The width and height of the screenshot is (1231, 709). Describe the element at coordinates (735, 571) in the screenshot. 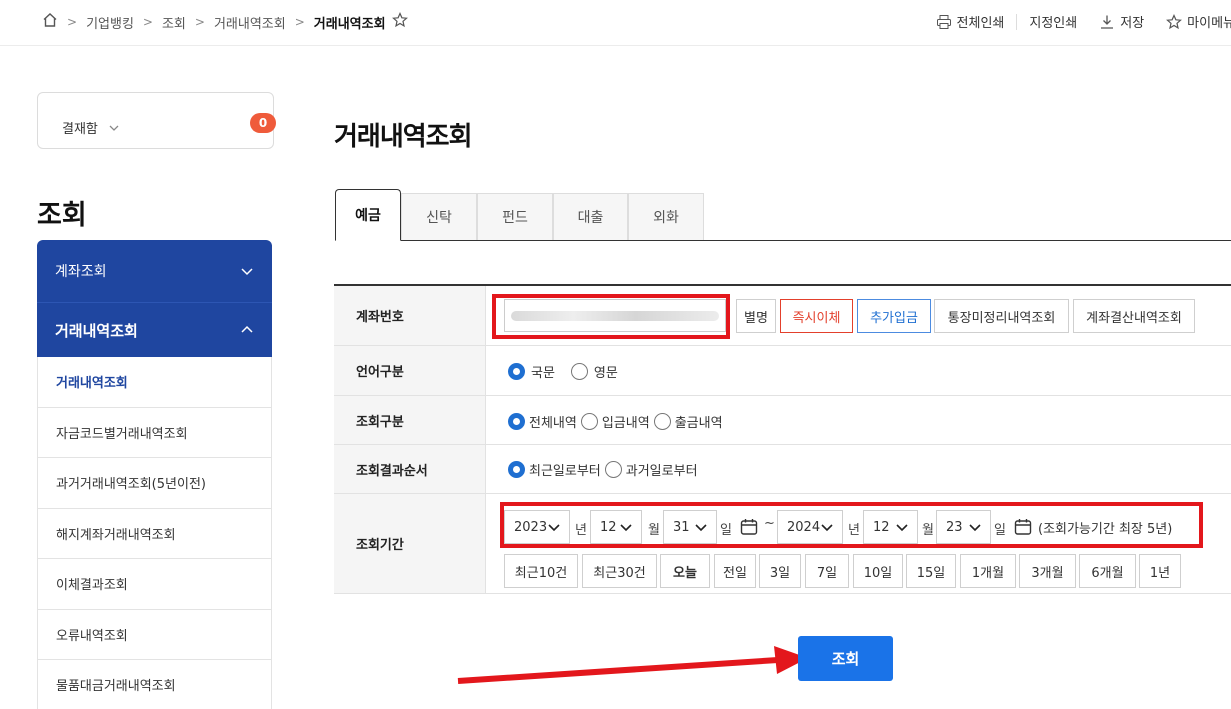

I see `quick-yesterday-button: 전일` at that location.